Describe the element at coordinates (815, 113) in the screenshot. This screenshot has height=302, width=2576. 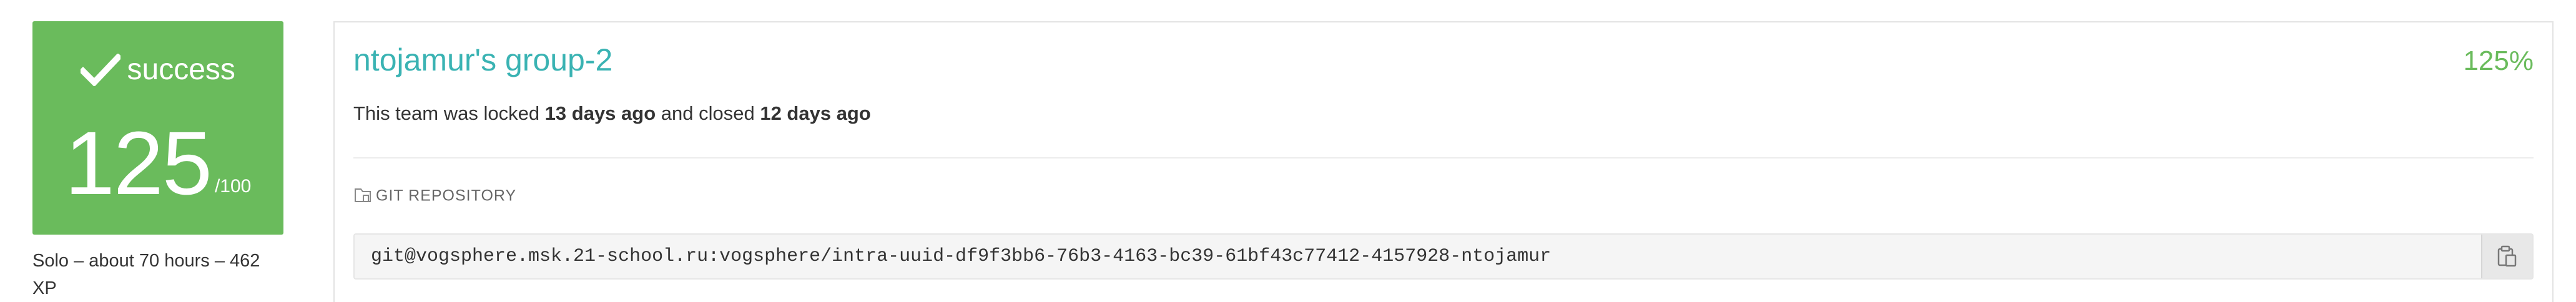
I see `closed-time: 12 days ago` at that location.